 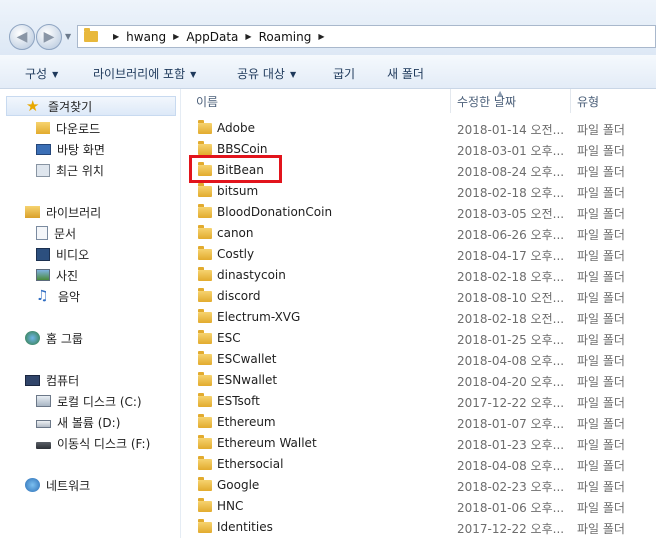 I want to click on desktop-icon, so click(x=43, y=149).